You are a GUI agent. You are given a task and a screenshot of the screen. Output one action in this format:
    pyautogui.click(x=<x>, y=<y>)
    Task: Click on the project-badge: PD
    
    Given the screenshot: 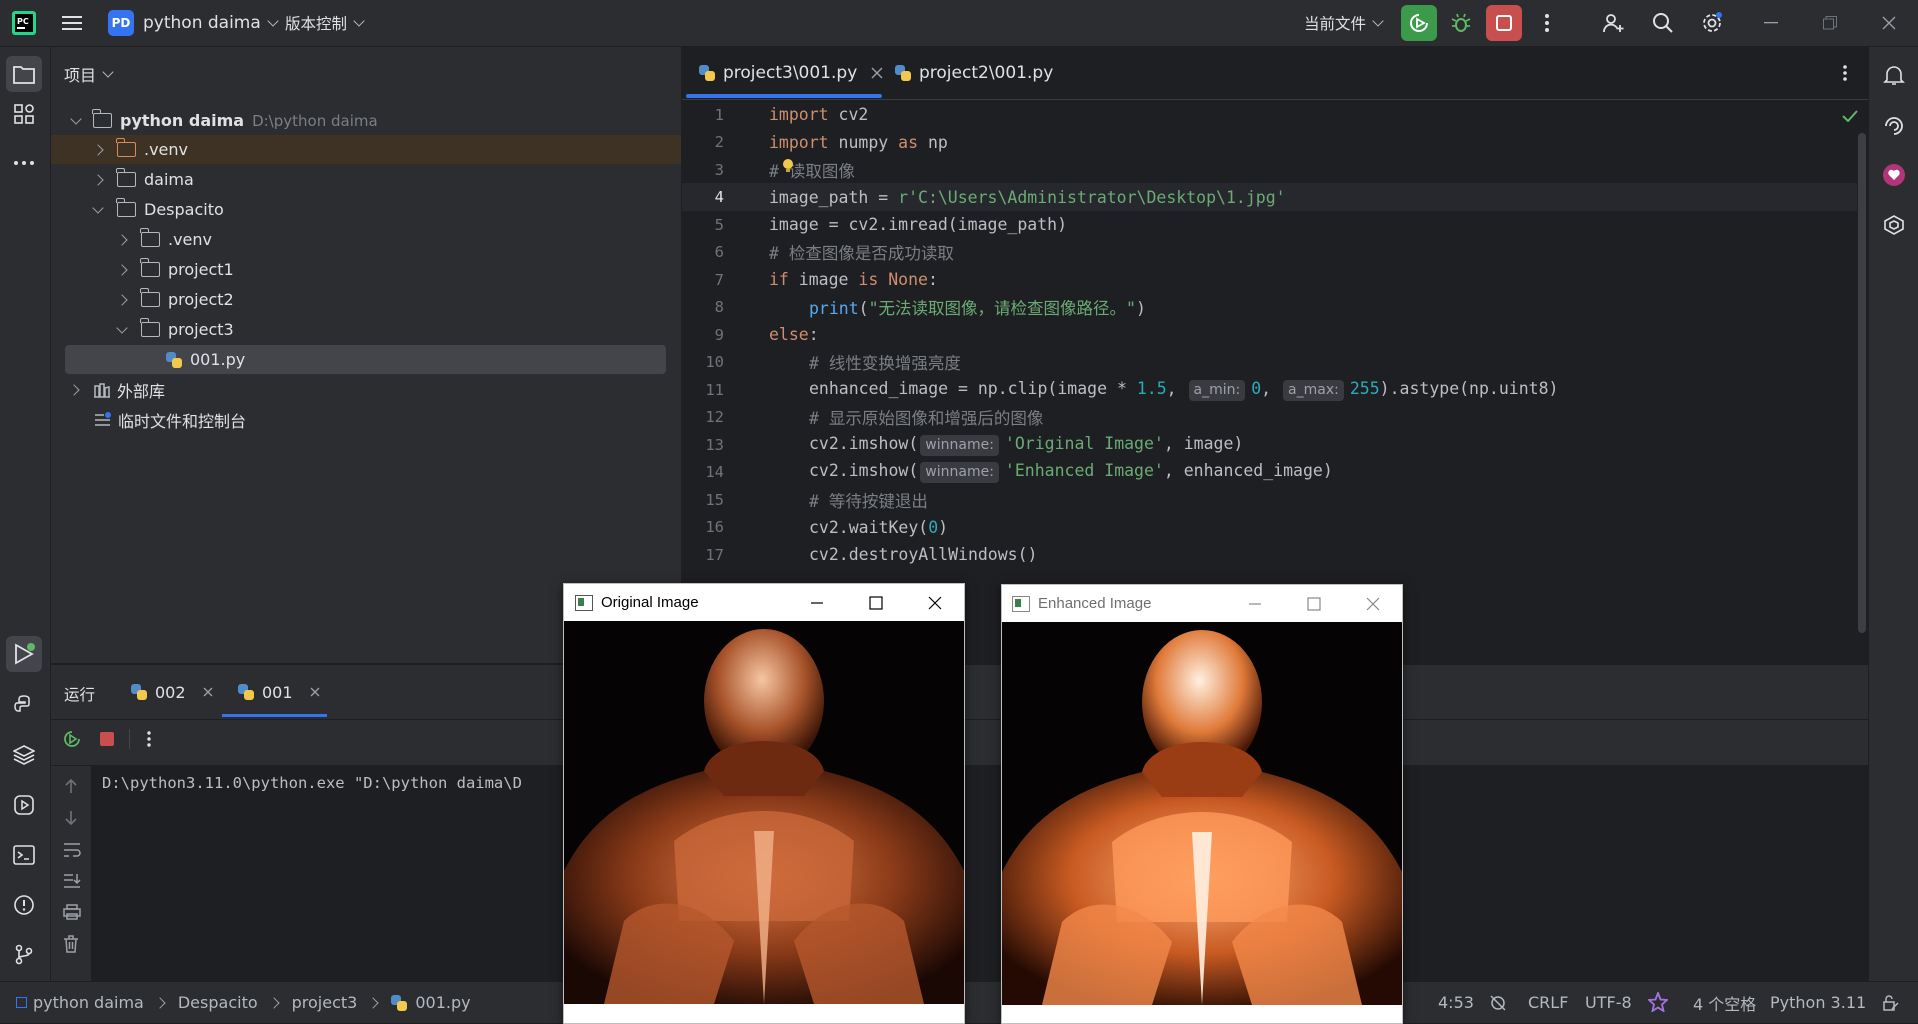 What is the action you would take?
    pyautogui.click(x=121, y=23)
    